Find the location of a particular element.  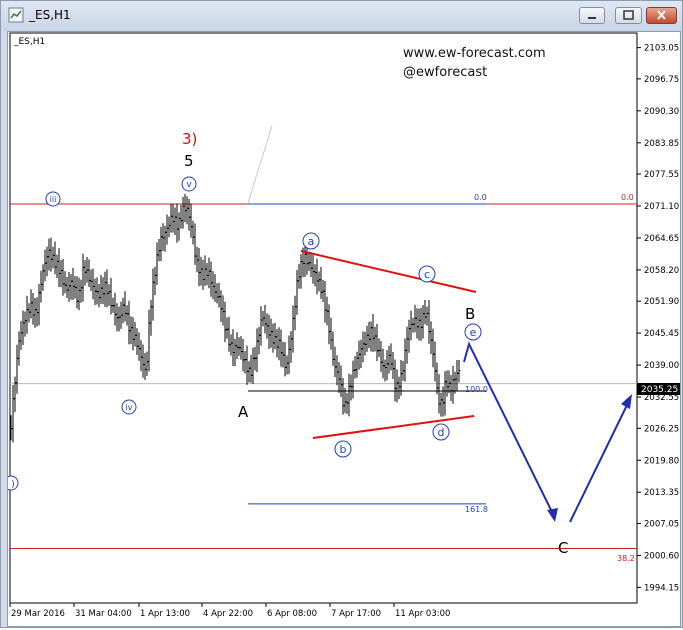

wave-label-iii: iii is located at coordinates (53, 199).